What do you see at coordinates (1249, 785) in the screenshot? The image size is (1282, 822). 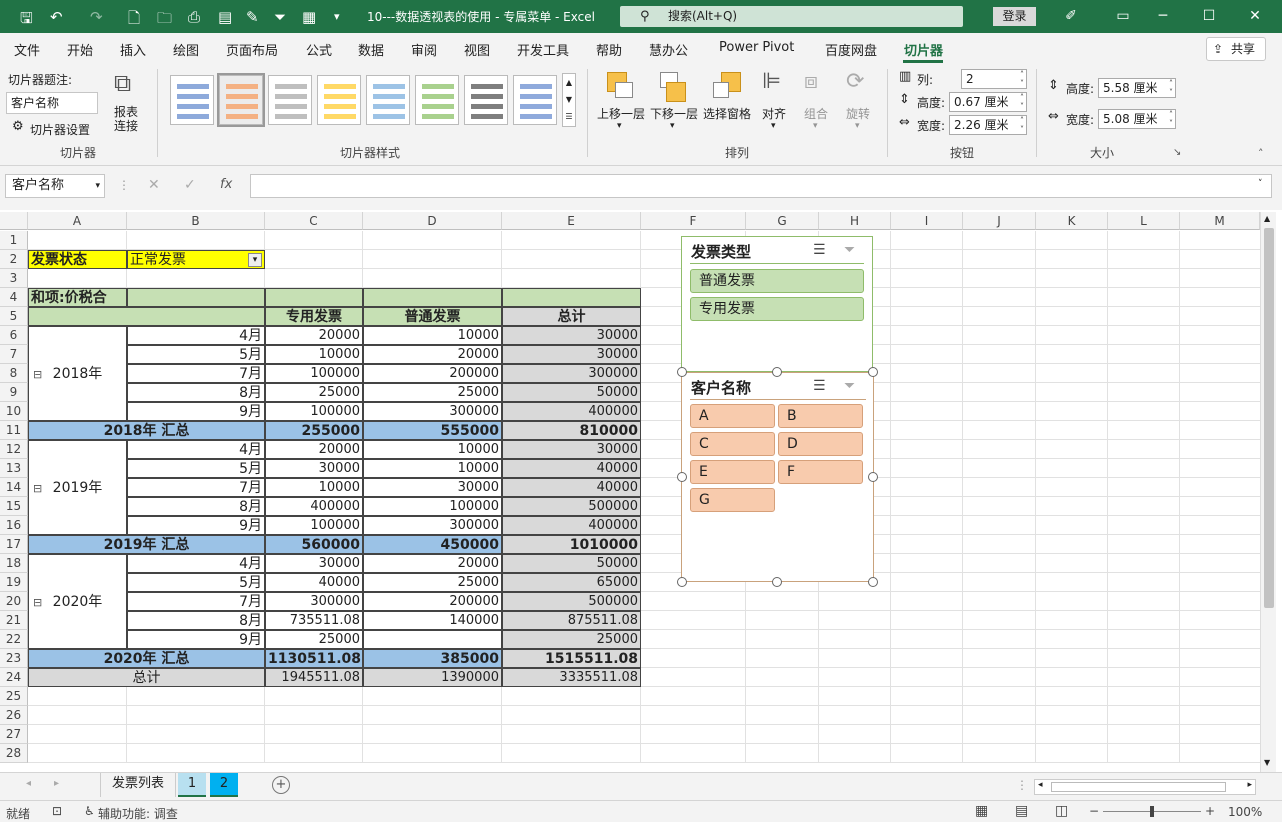 I see `scroll-right-icon: ▸` at bounding box center [1249, 785].